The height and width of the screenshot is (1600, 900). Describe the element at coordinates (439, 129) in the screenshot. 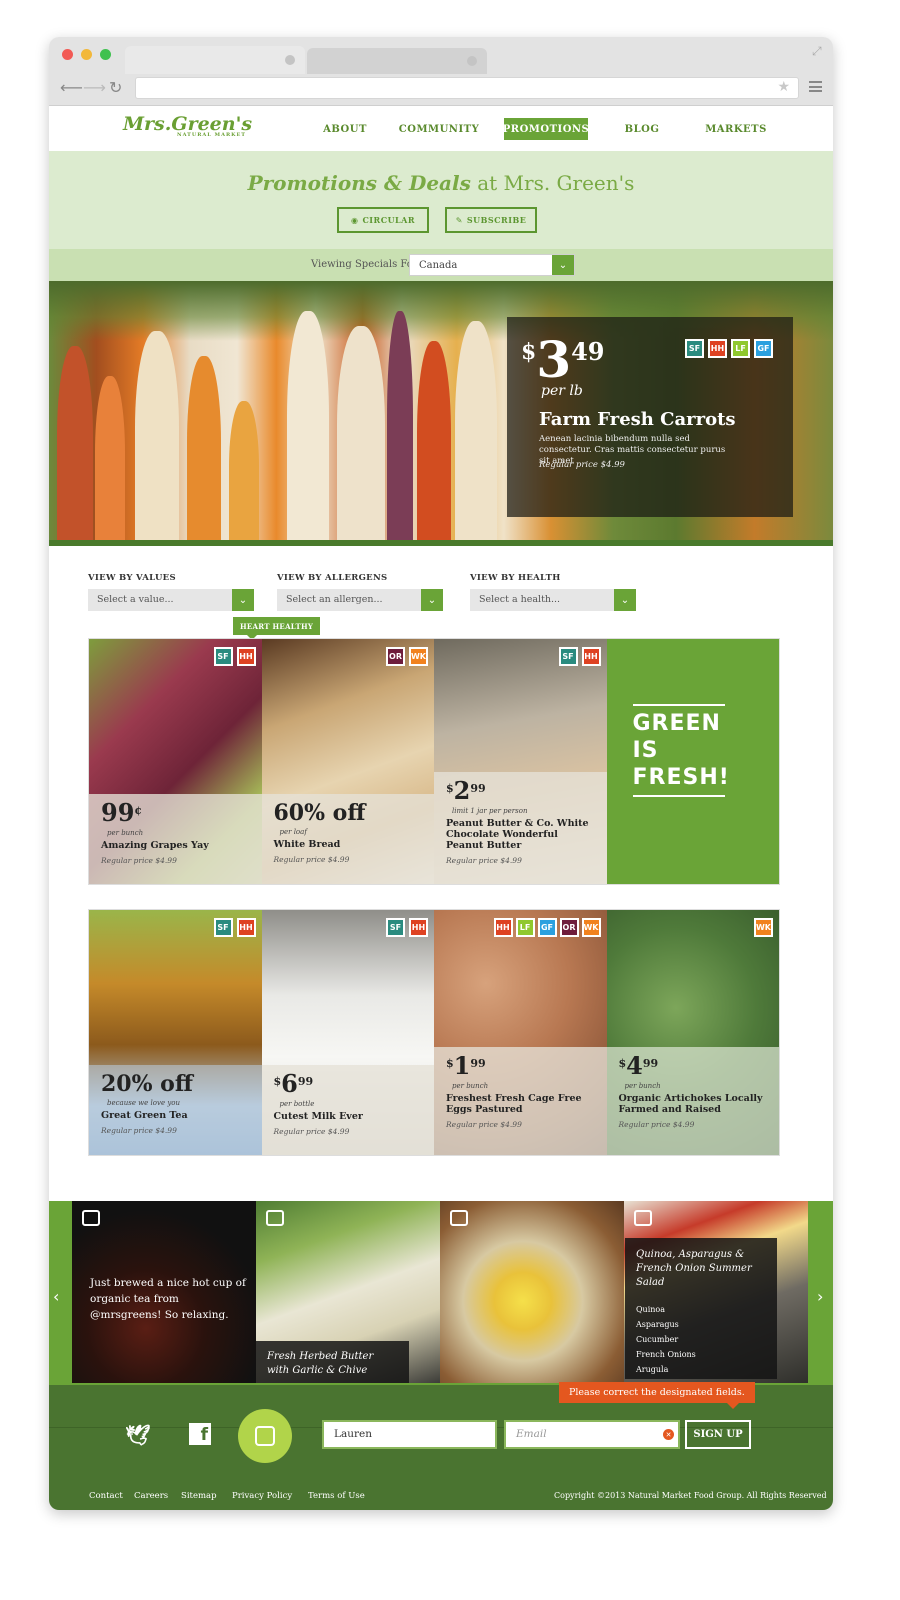

I see `nav-community: COMMUNITY` at that location.